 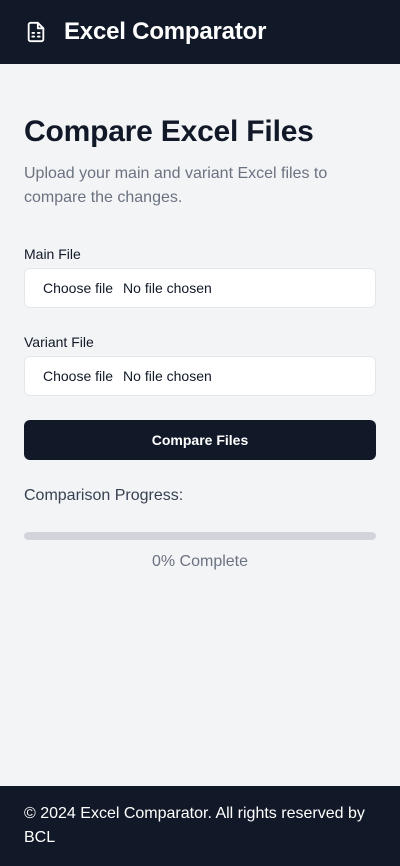 What do you see at coordinates (59, 342) in the screenshot?
I see `variant-file-label: Variant File` at bounding box center [59, 342].